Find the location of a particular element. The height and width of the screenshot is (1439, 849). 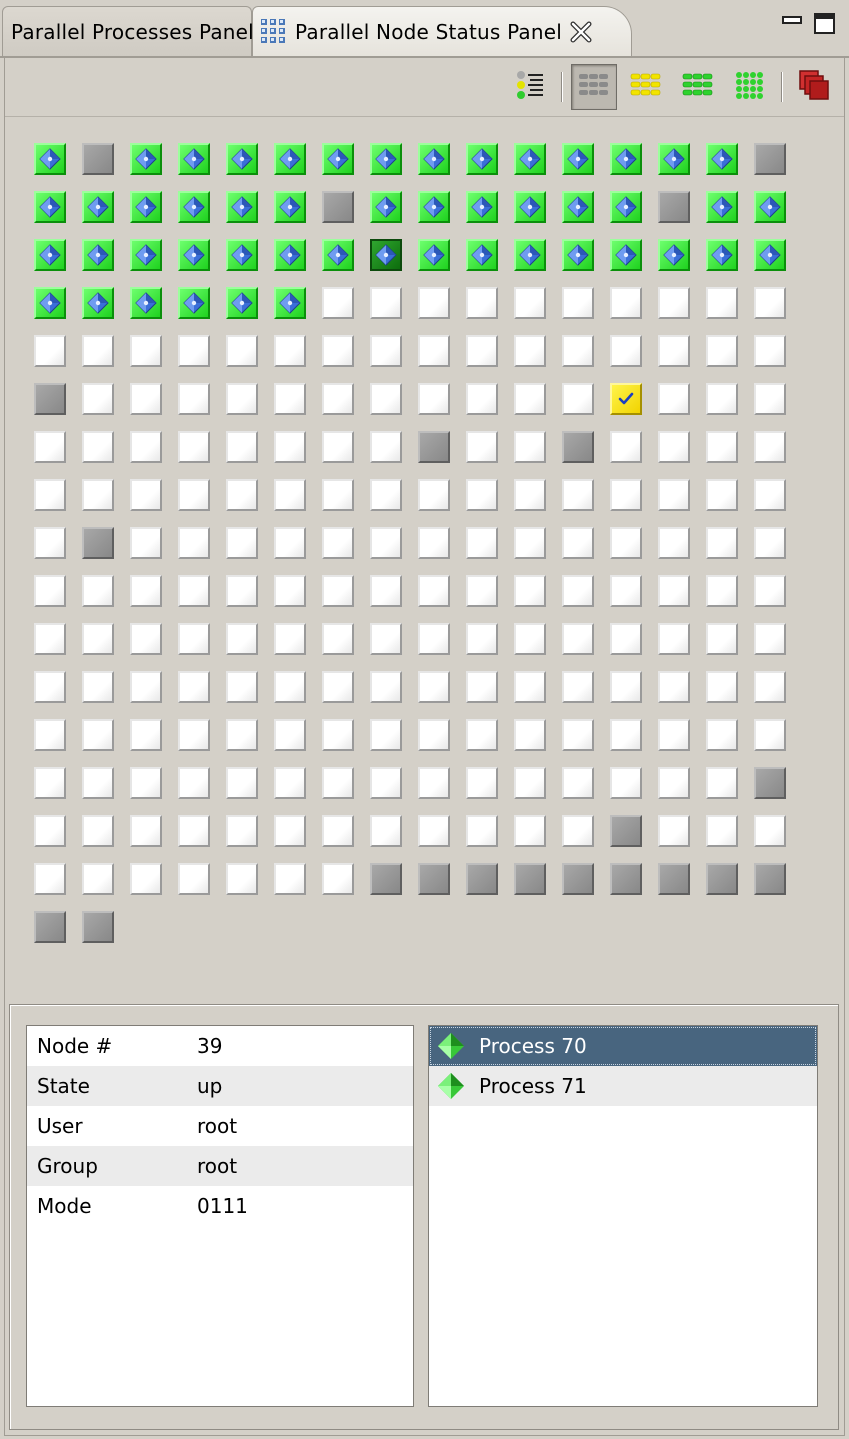

attribute-row: Group root is located at coordinates (220, 1166).